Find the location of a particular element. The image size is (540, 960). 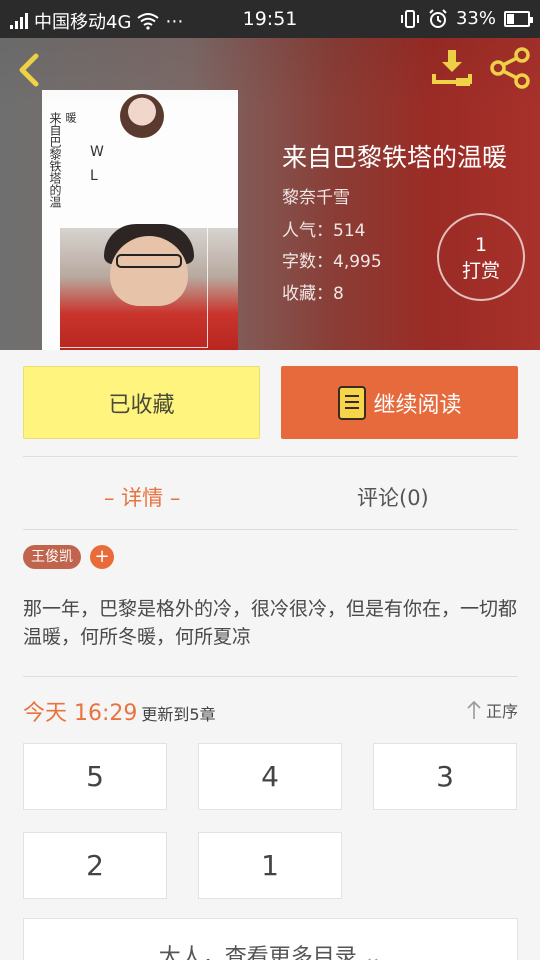

battery-fill is located at coordinates (510, 18).